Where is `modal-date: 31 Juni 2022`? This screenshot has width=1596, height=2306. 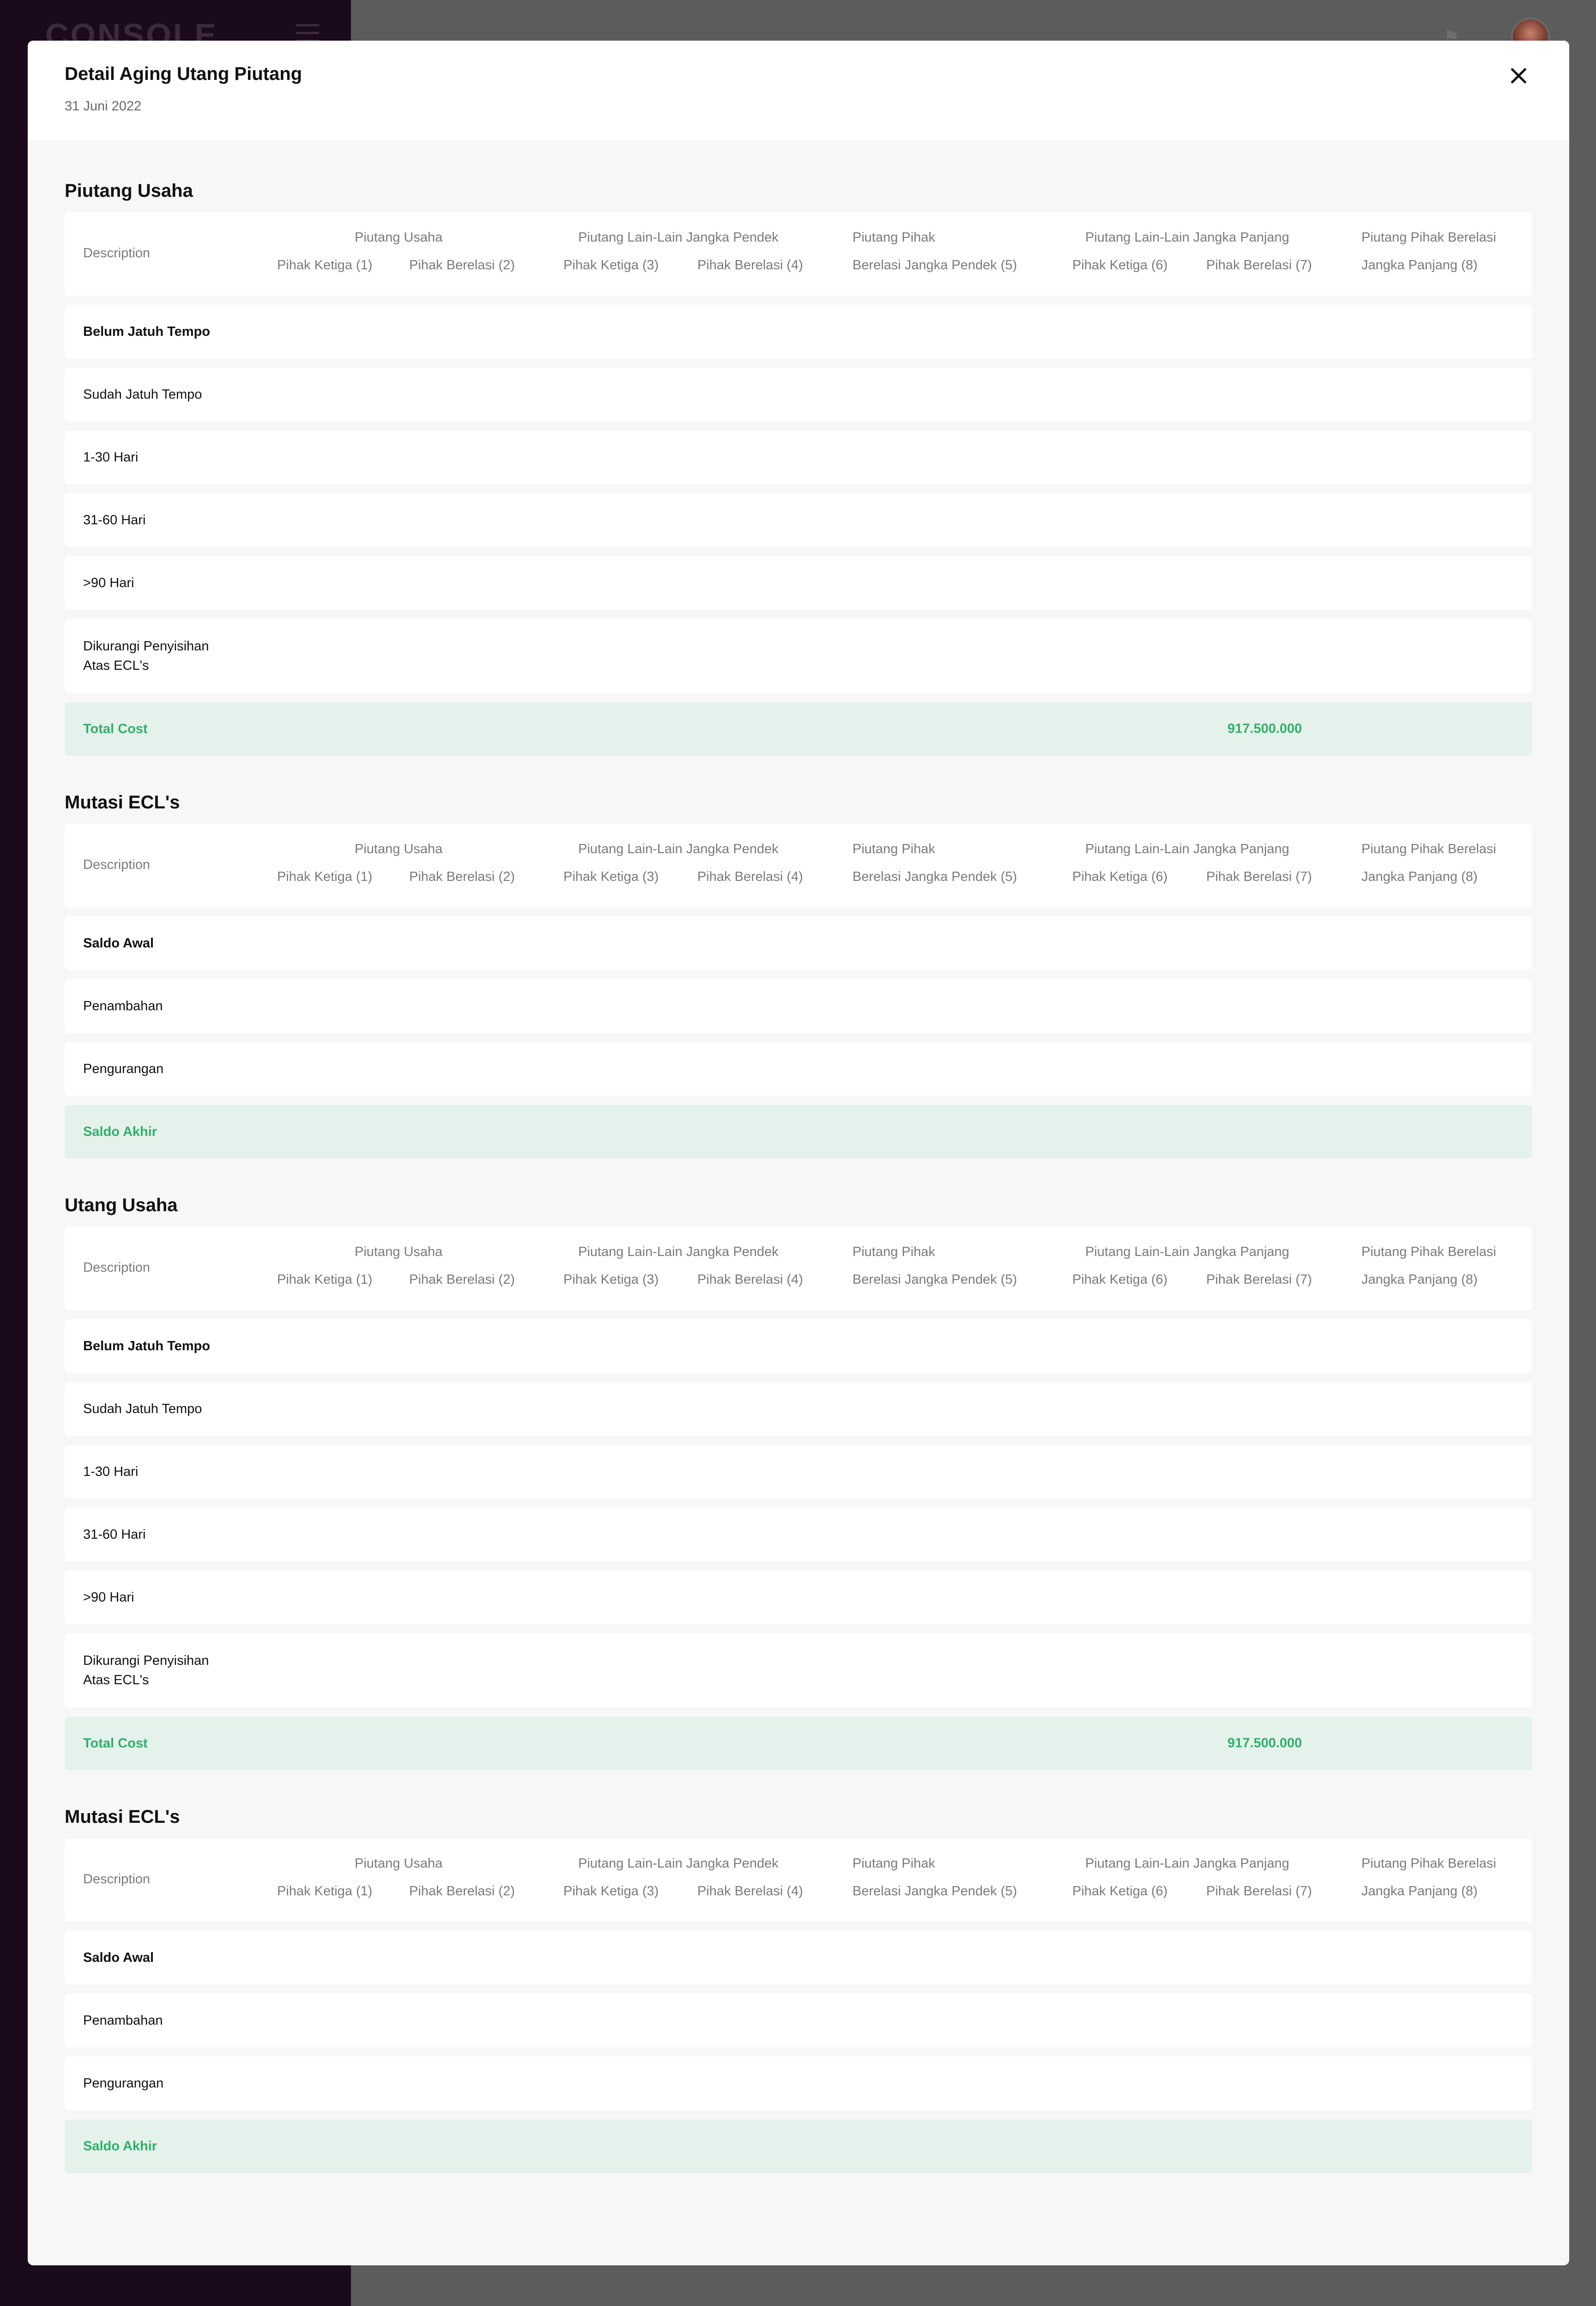
modal-date: 31 Juni 2022 is located at coordinates (103, 106).